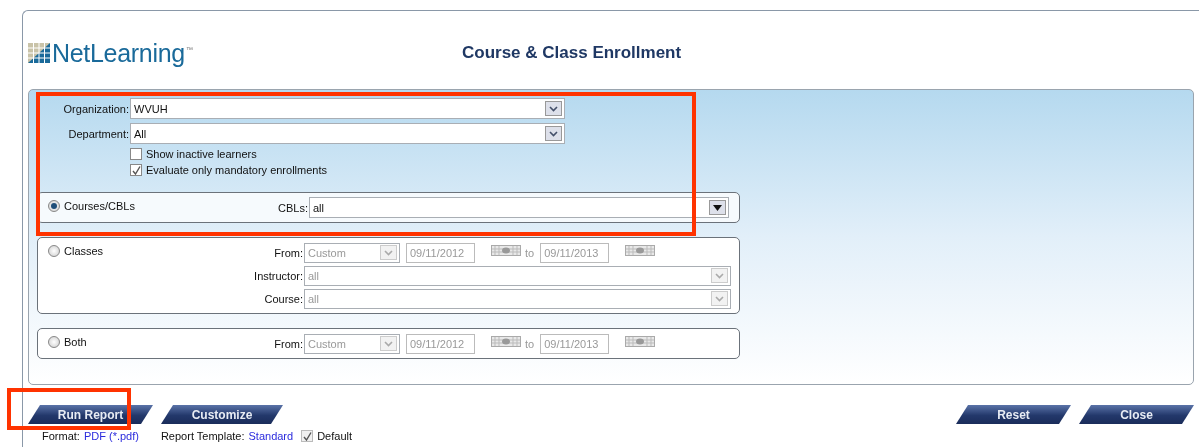  Describe the element at coordinates (202, 436) in the screenshot. I see `template-label: Report Template:` at that location.